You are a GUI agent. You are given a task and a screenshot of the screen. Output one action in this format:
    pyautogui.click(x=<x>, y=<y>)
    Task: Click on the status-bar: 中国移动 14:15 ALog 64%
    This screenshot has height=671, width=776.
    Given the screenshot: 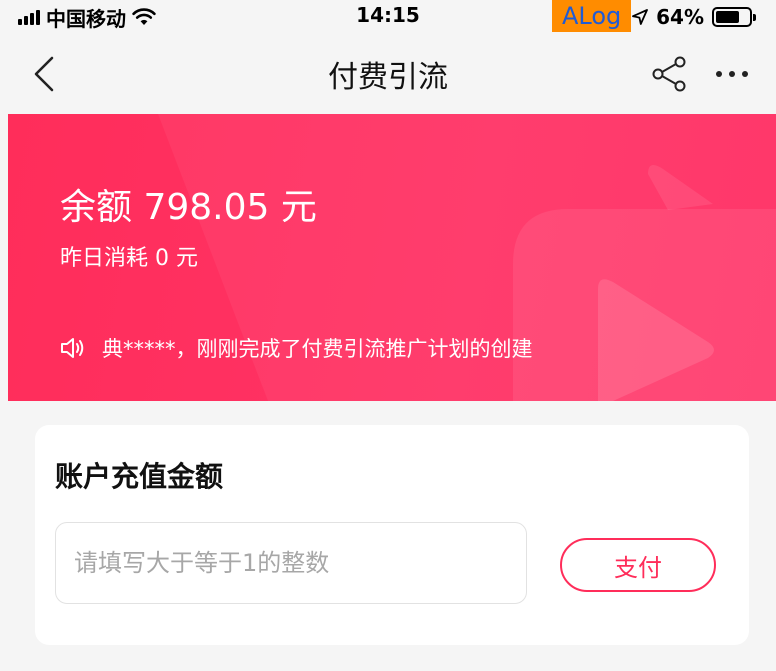 What is the action you would take?
    pyautogui.click(x=388, y=17)
    